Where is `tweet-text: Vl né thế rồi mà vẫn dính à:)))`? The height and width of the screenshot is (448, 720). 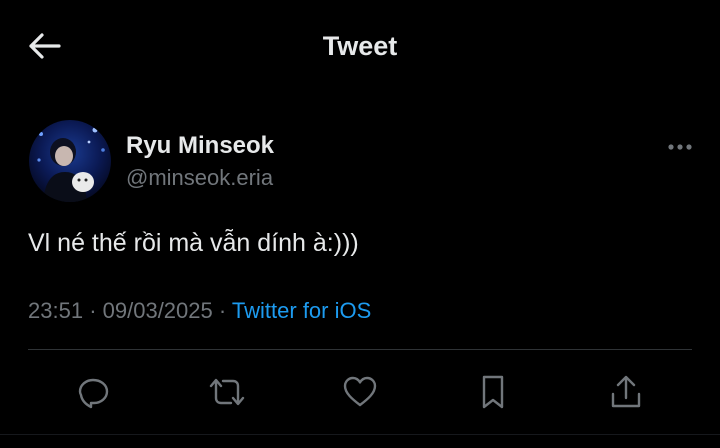 tweet-text: Vl né thế rồi mà vẫn dính à:))) is located at coordinates (193, 243).